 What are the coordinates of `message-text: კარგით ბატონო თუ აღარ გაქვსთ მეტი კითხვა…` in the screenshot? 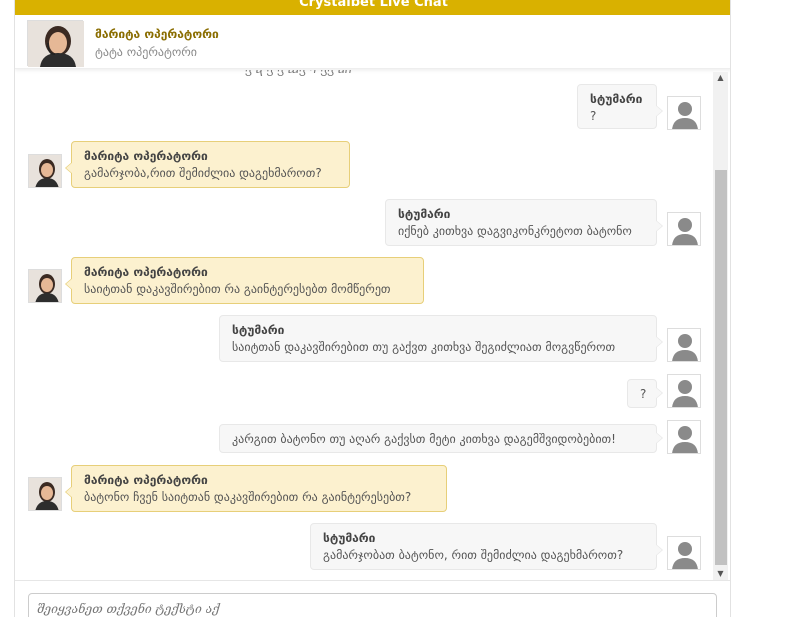 It's located at (424, 439).